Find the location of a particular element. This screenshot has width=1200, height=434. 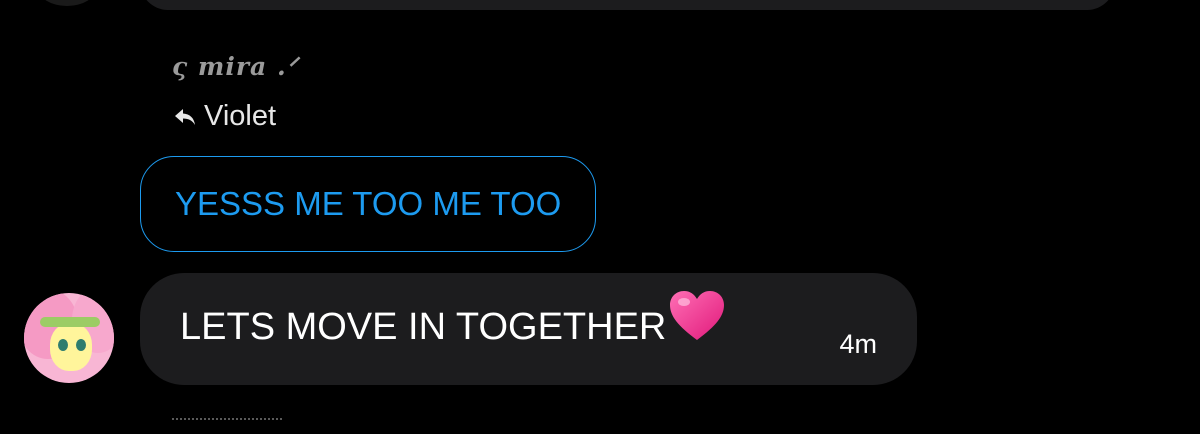

previous-message-bubble is located at coordinates (627, 5).